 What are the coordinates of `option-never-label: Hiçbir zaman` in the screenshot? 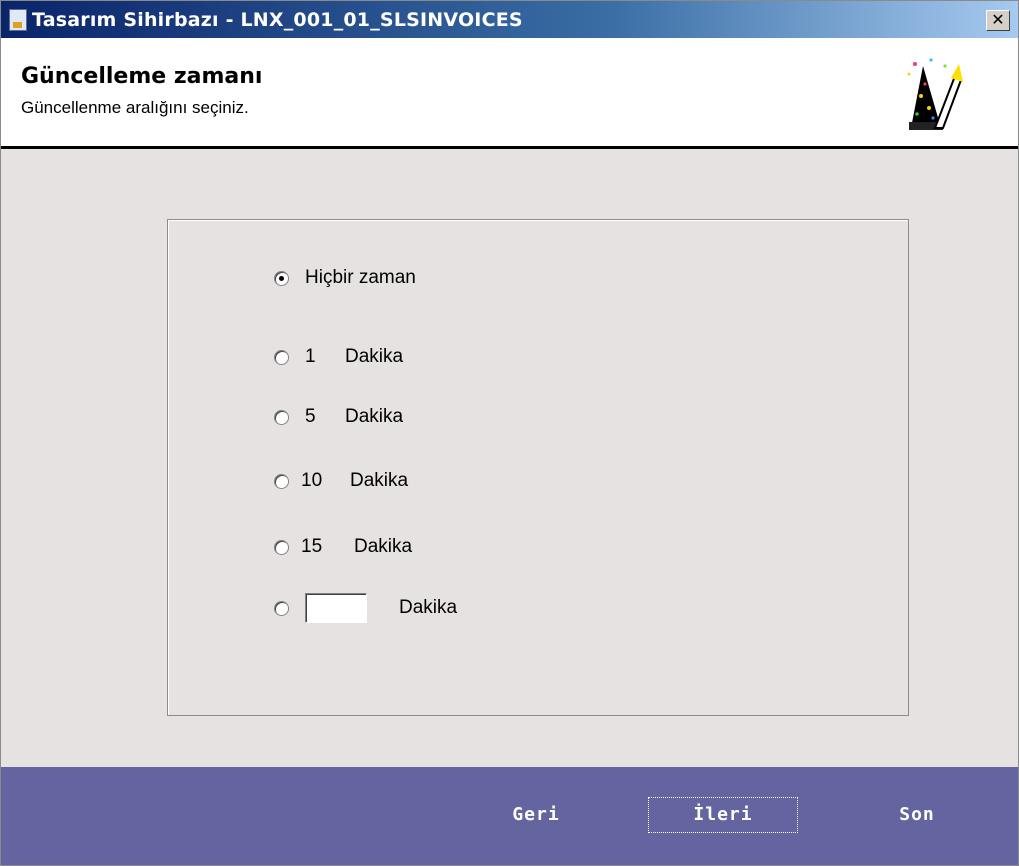 It's located at (360, 277).